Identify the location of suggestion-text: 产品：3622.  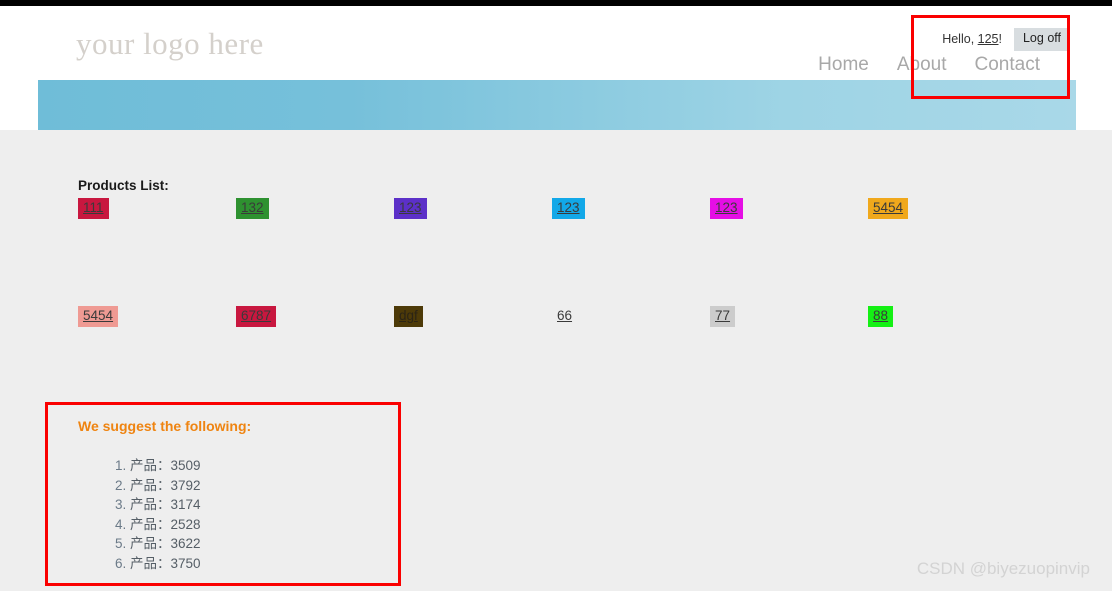
(165, 543).